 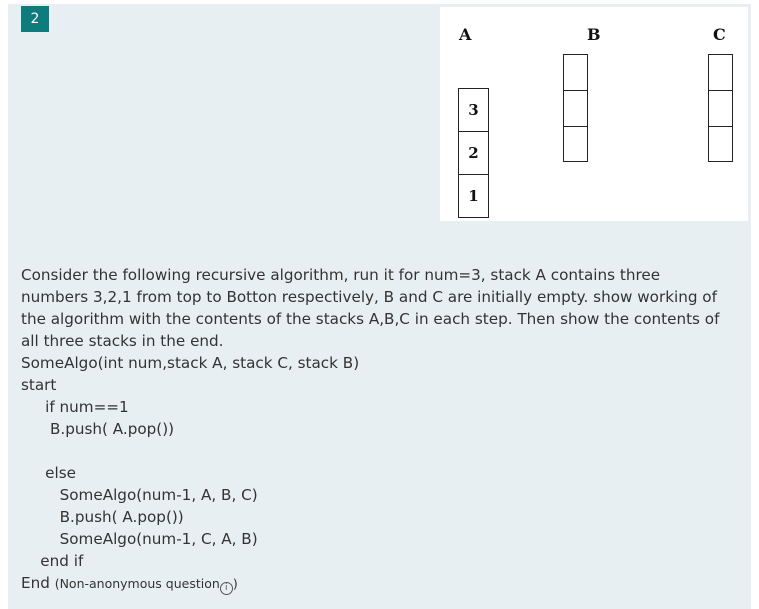 I want to click on stack-c-label: C, so click(x=719, y=34).